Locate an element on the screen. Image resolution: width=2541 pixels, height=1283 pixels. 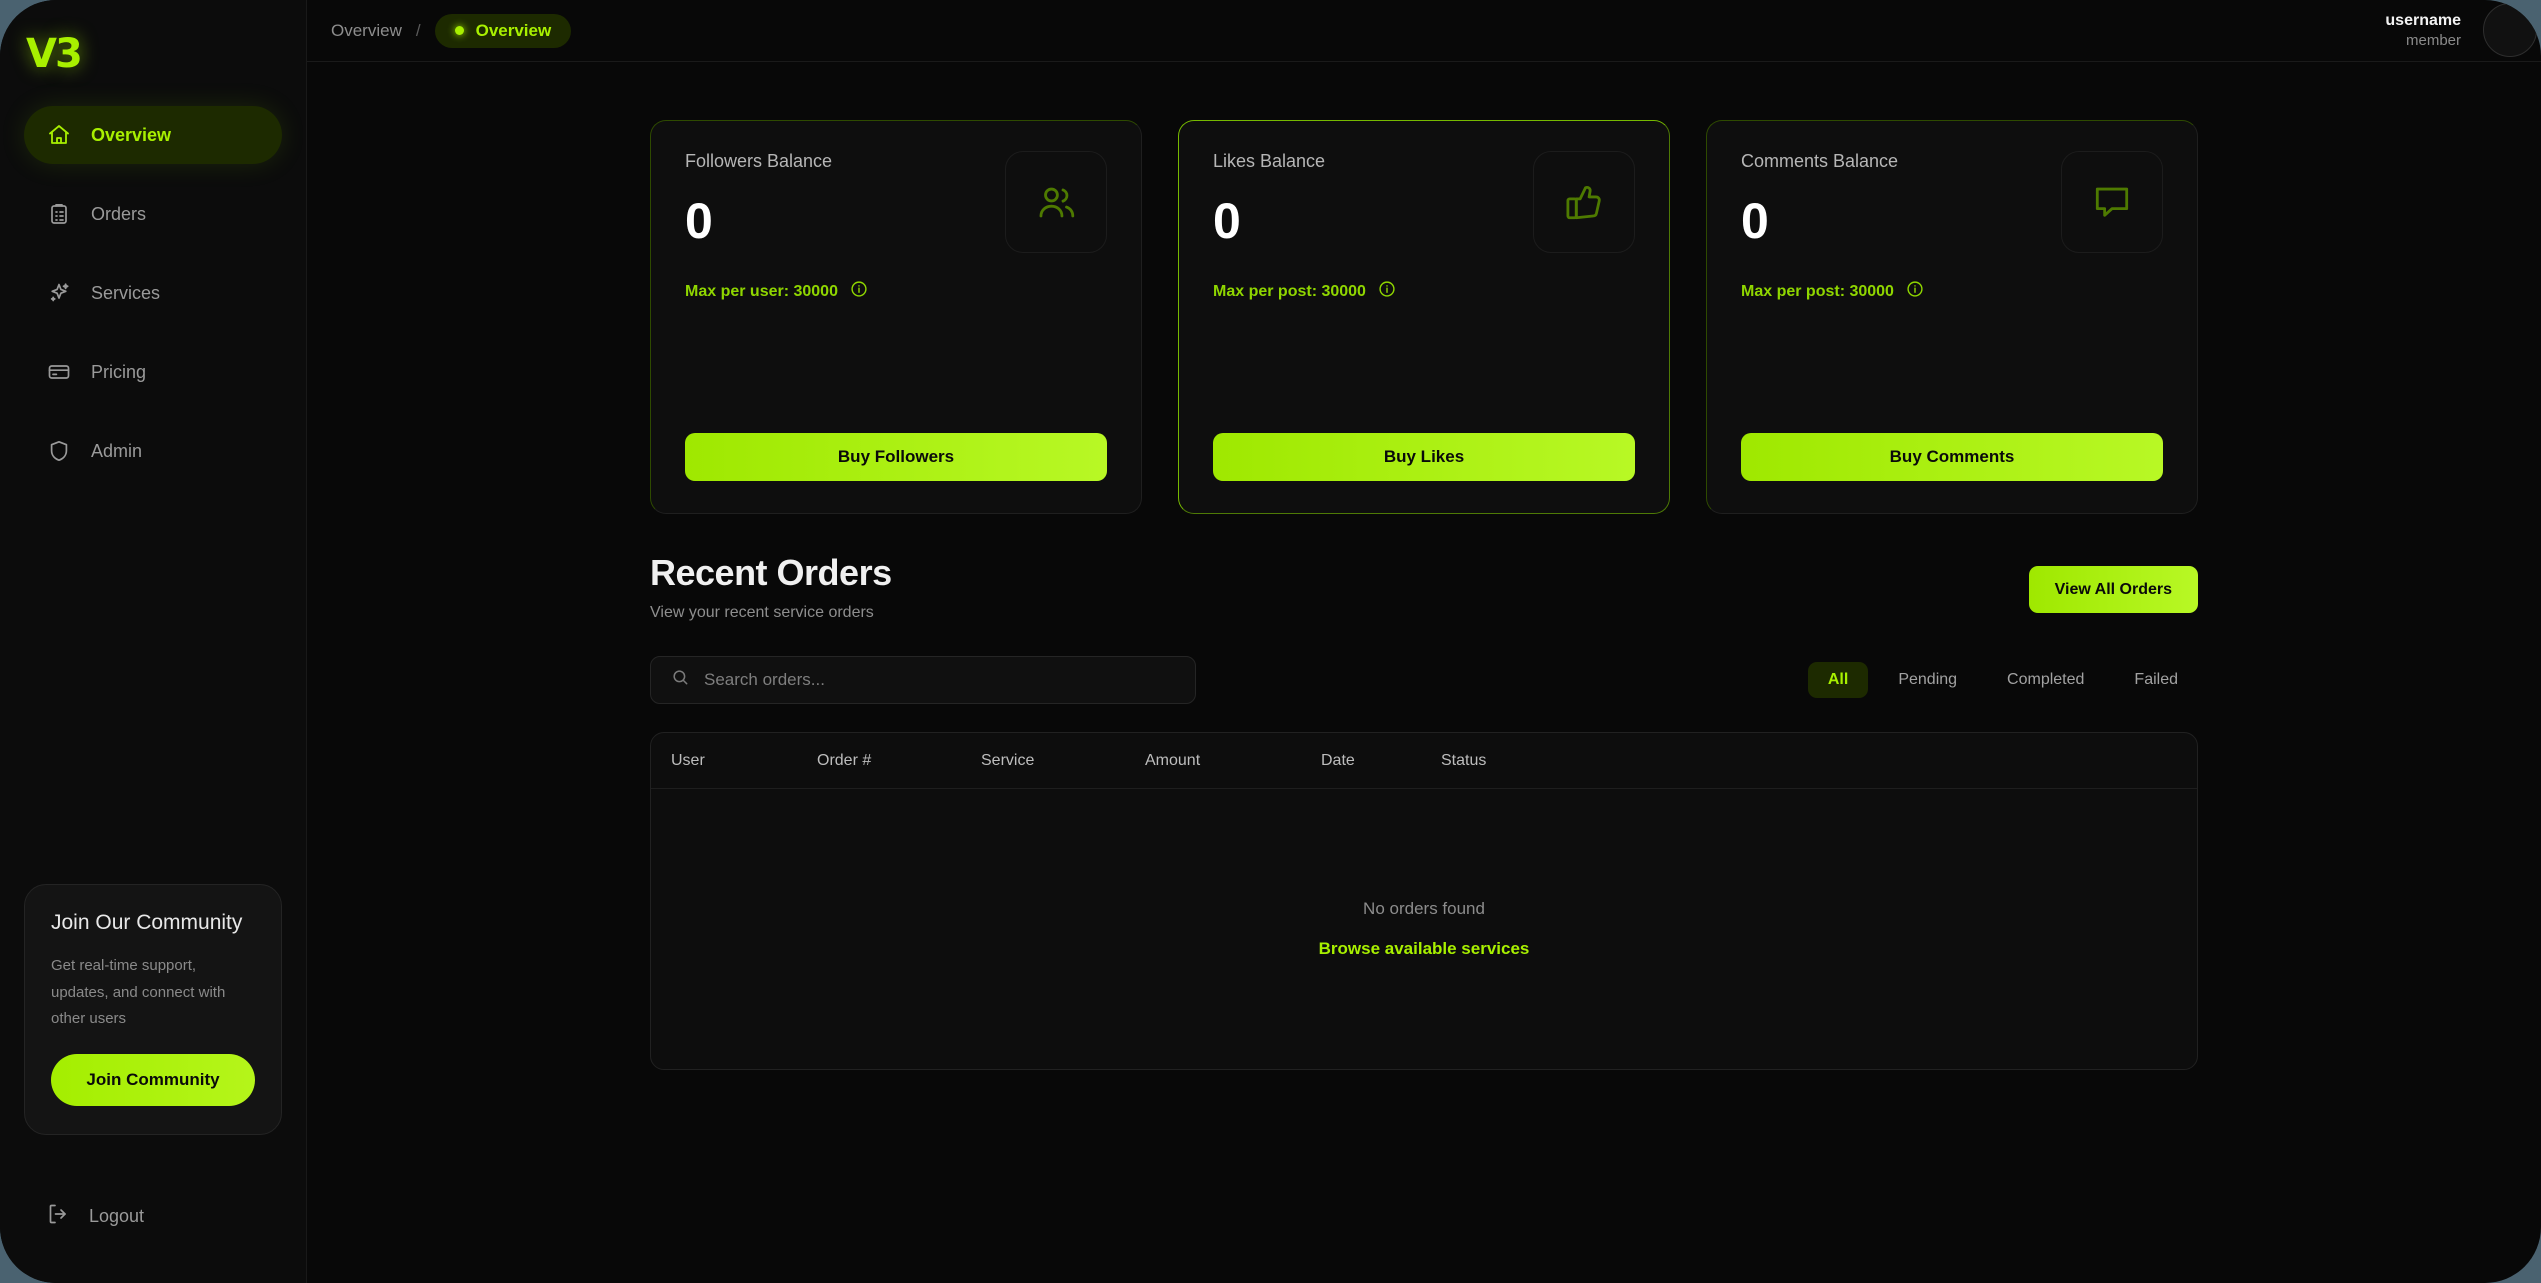
sidebar-nav: Overview Orders Services Pricing Admin is located at coordinates (153, 286).